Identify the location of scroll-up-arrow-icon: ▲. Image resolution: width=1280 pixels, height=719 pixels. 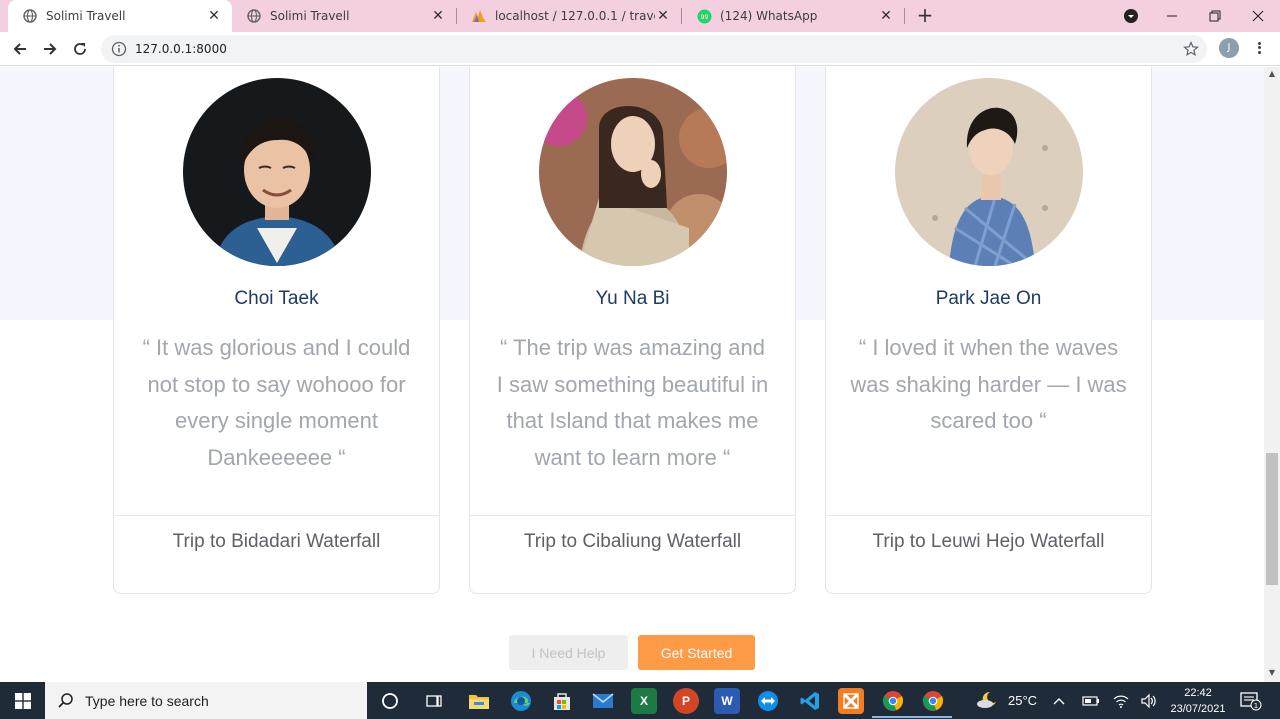
(1272, 74).